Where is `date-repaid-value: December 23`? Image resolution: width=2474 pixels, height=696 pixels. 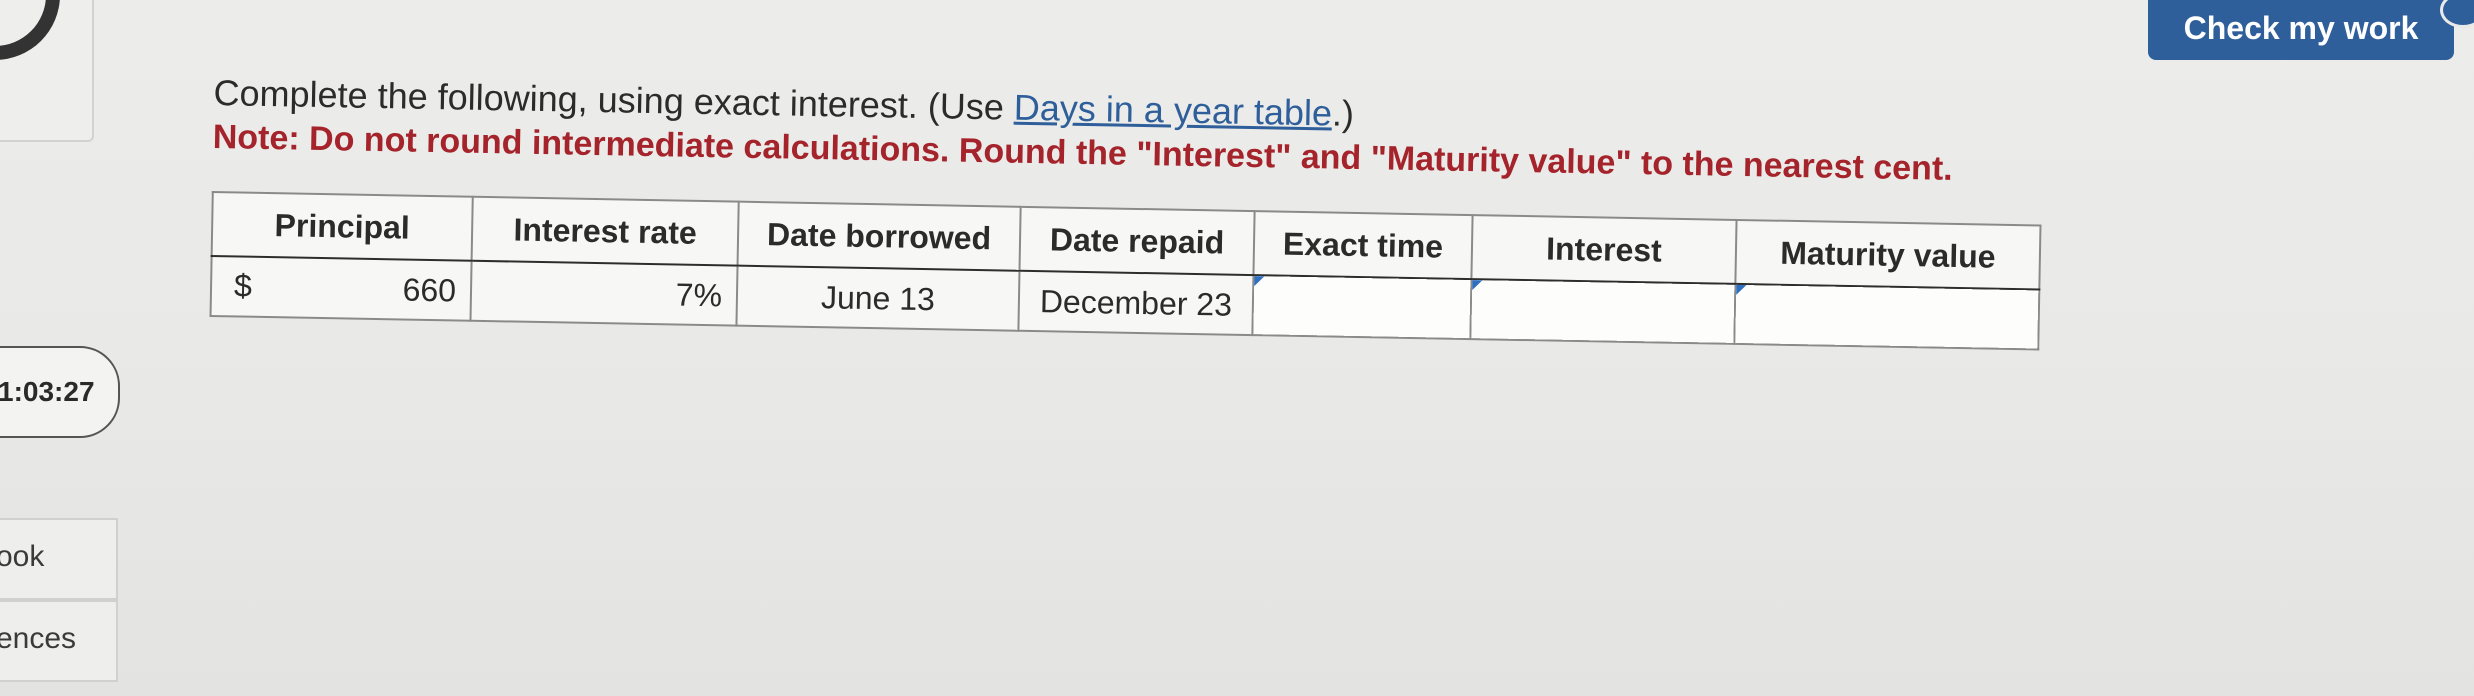
date-repaid-value: December 23 is located at coordinates (1136, 303).